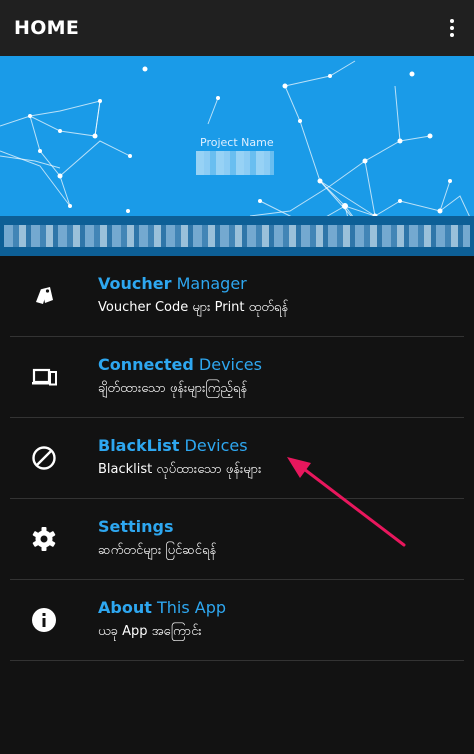 The width and height of the screenshot is (474, 754). What do you see at coordinates (452, 28) in the screenshot?
I see `more-vert-icon` at bounding box center [452, 28].